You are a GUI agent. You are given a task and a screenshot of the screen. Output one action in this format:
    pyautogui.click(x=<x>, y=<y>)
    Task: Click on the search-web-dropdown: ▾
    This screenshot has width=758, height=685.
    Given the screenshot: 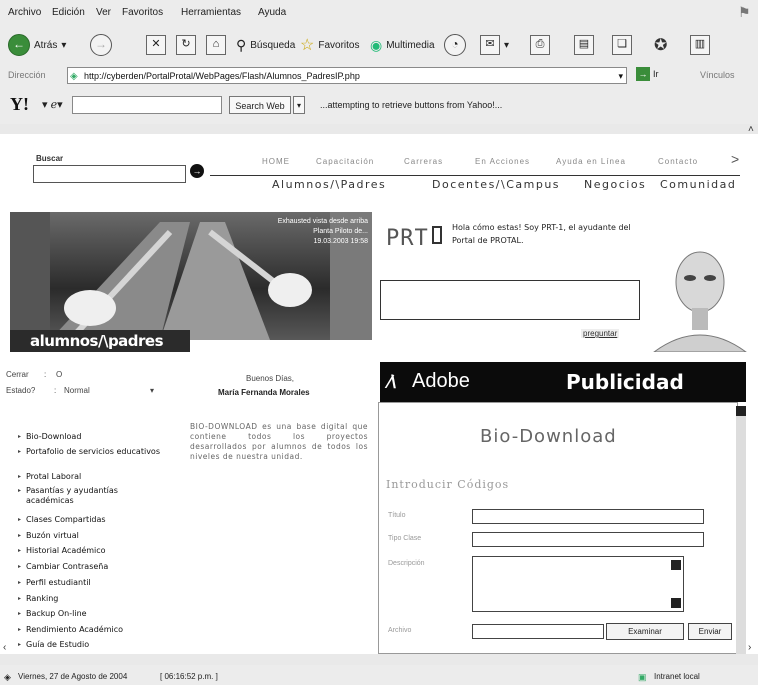 What is the action you would take?
    pyautogui.click(x=299, y=105)
    